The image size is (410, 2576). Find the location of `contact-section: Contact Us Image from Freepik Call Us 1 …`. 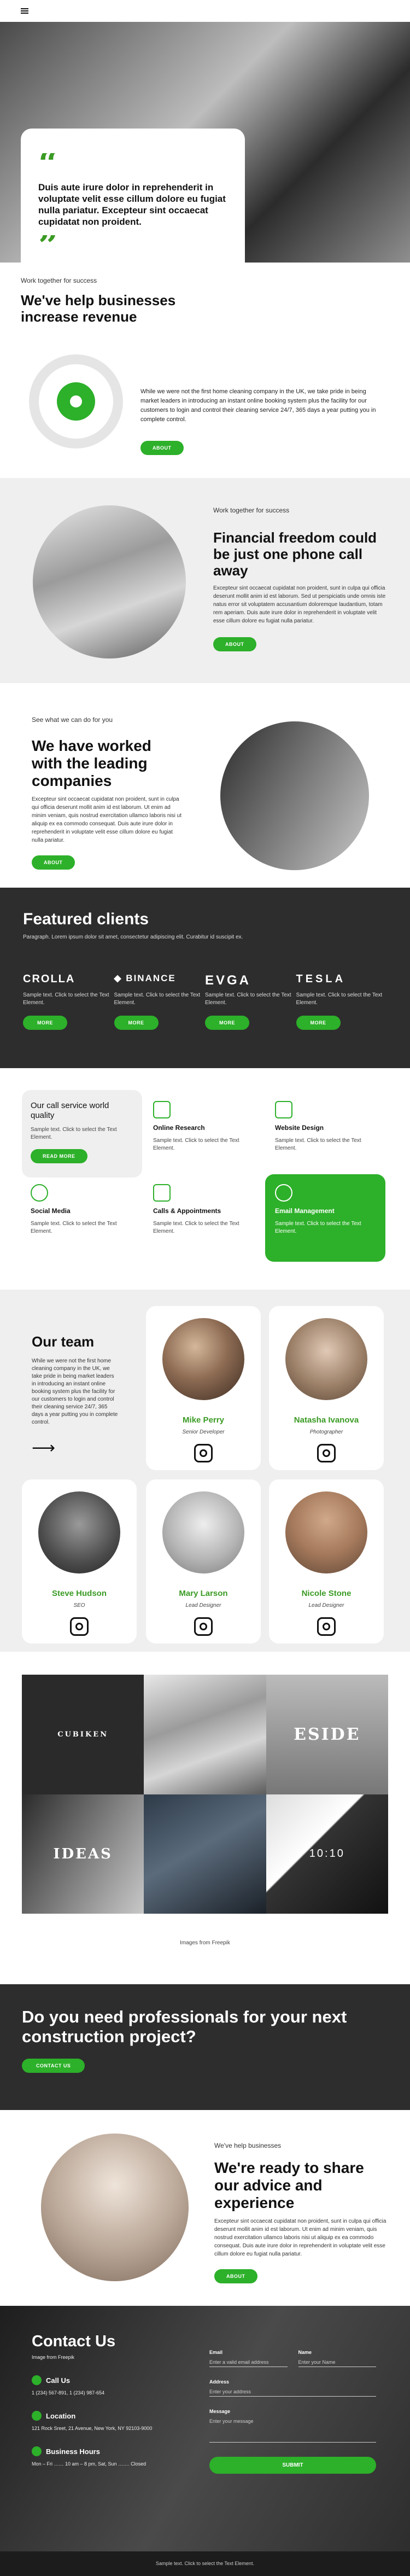

contact-section: Contact Us Image from Freepik Call Us 1 … is located at coordinates (205, 2441).